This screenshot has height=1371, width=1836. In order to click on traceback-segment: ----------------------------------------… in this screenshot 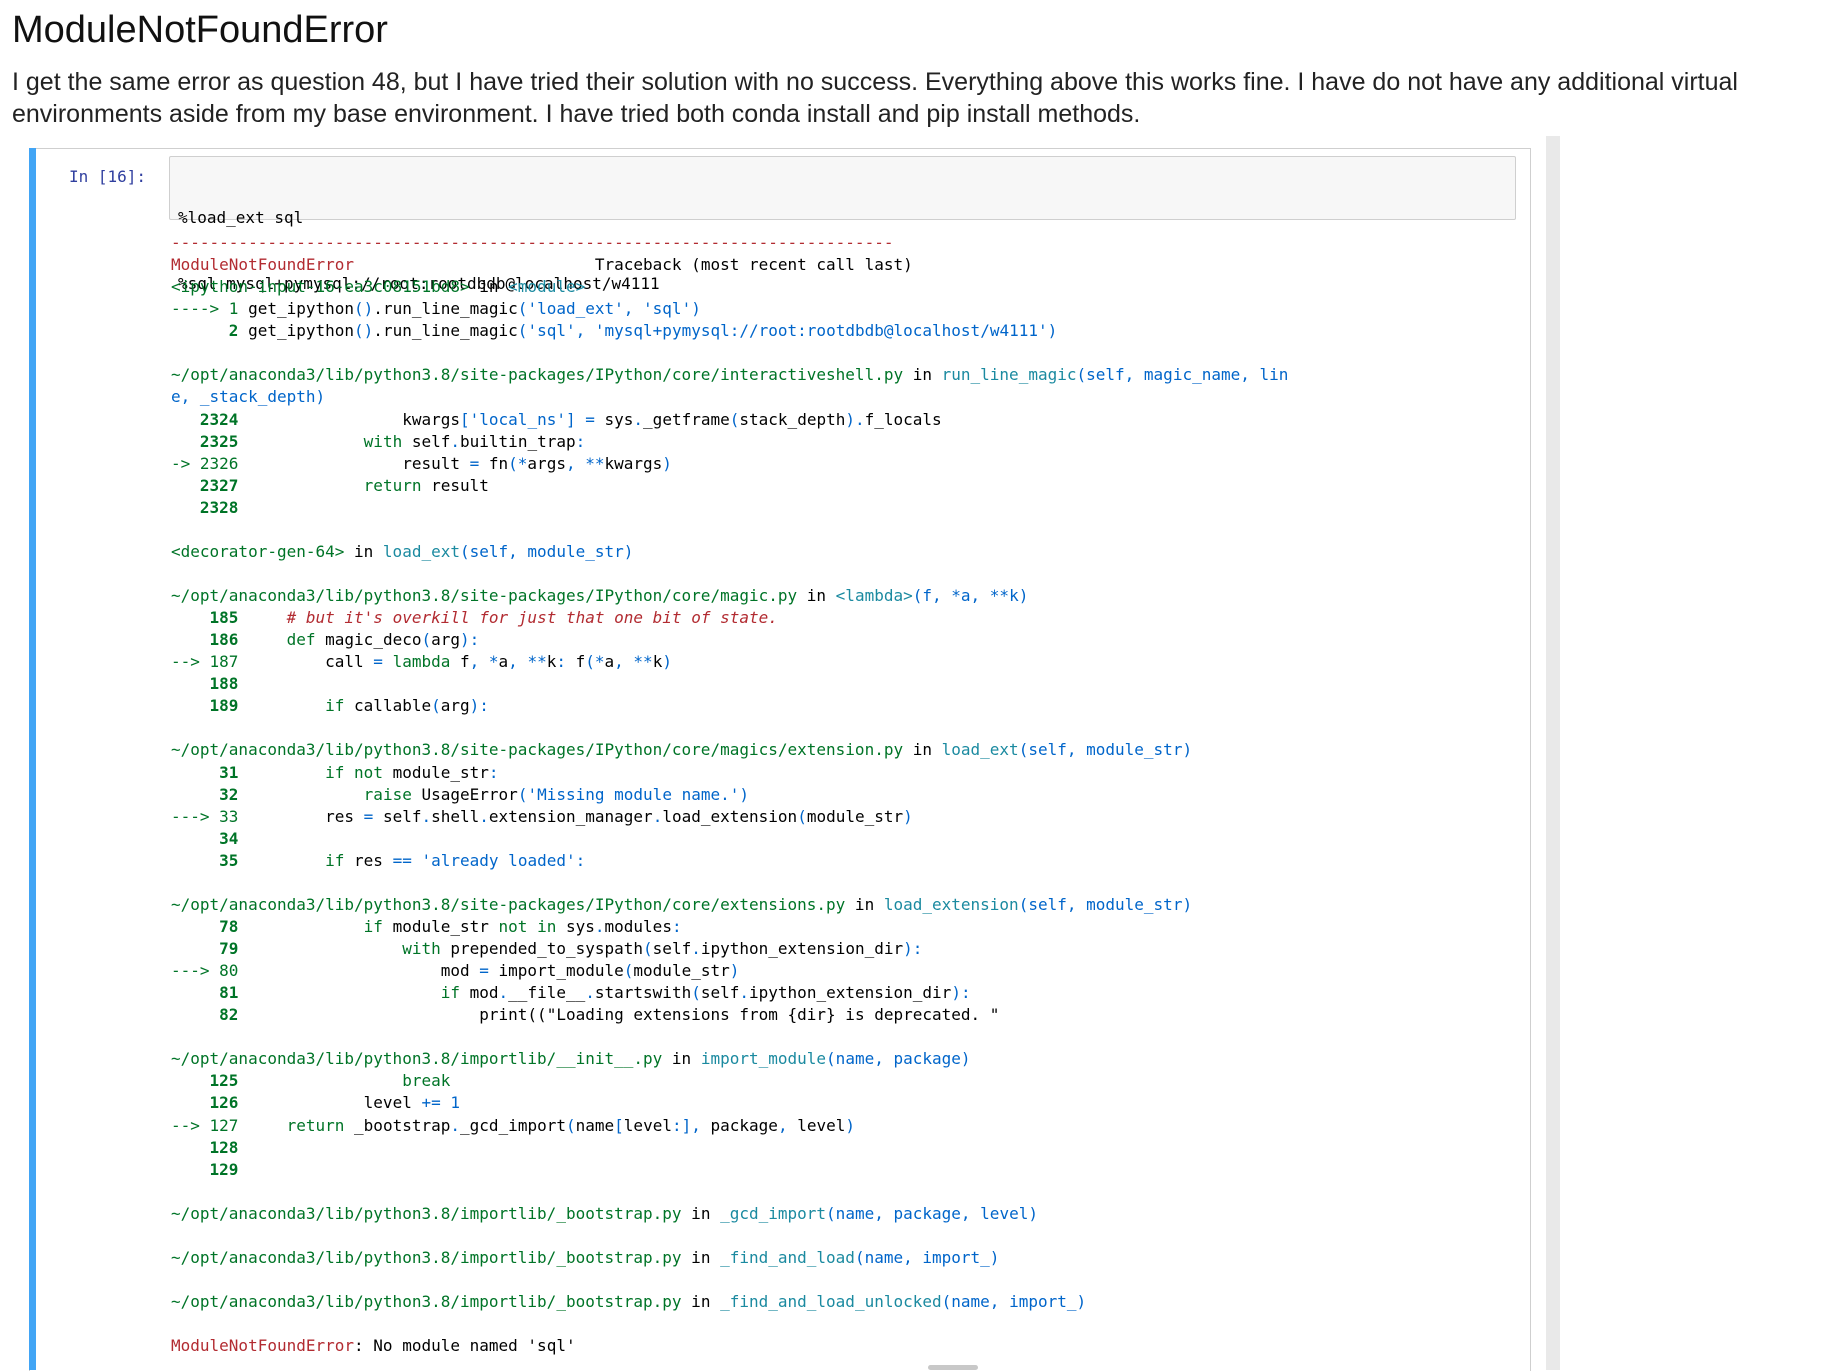, I will do `click(532, 242)`.